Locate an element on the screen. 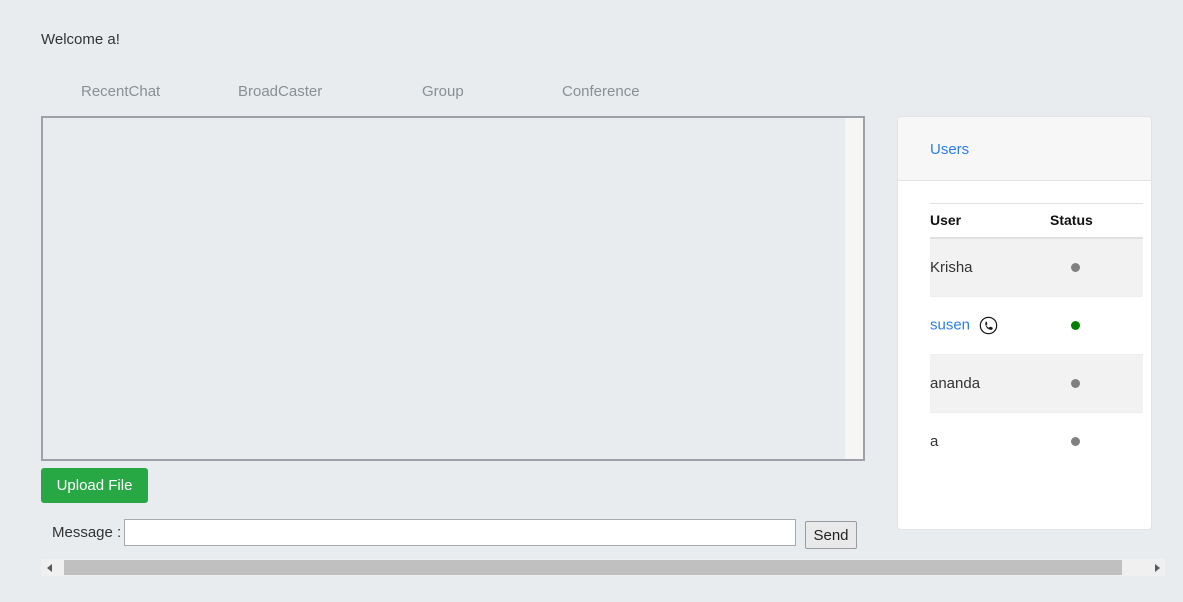  table-row: Krisha is located at coordinates (1036, 267).